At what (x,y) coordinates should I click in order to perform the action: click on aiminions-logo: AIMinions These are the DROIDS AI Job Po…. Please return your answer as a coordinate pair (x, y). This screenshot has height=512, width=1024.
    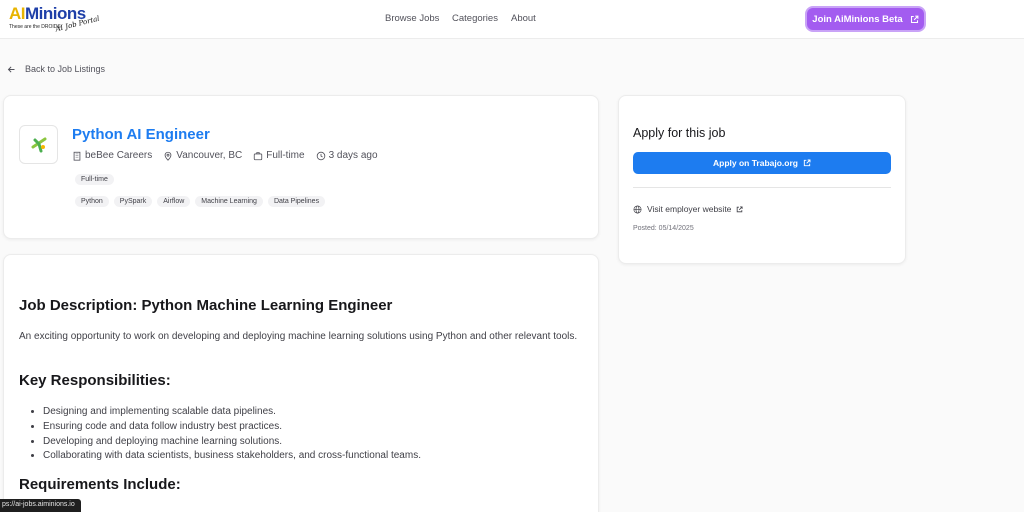
    Looking at the image, I should click on (59, 20).